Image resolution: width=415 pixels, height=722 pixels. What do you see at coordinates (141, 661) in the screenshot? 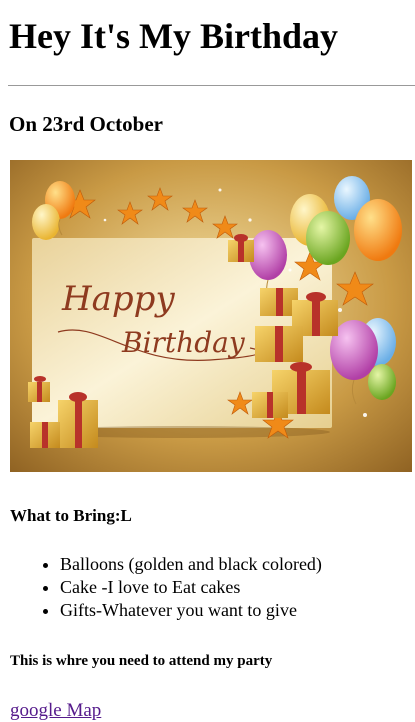
I see `attend-heading: This is whre you need to attend my party` at bounding box center [141, 661].